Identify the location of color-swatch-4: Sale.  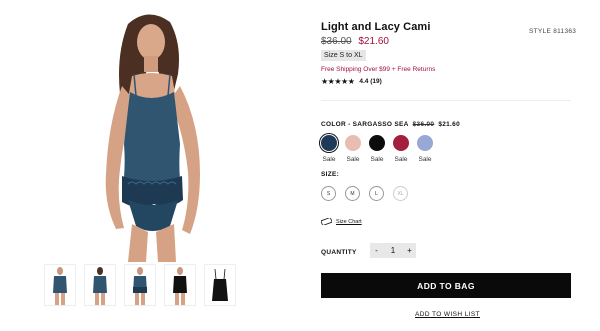
(401, 149).